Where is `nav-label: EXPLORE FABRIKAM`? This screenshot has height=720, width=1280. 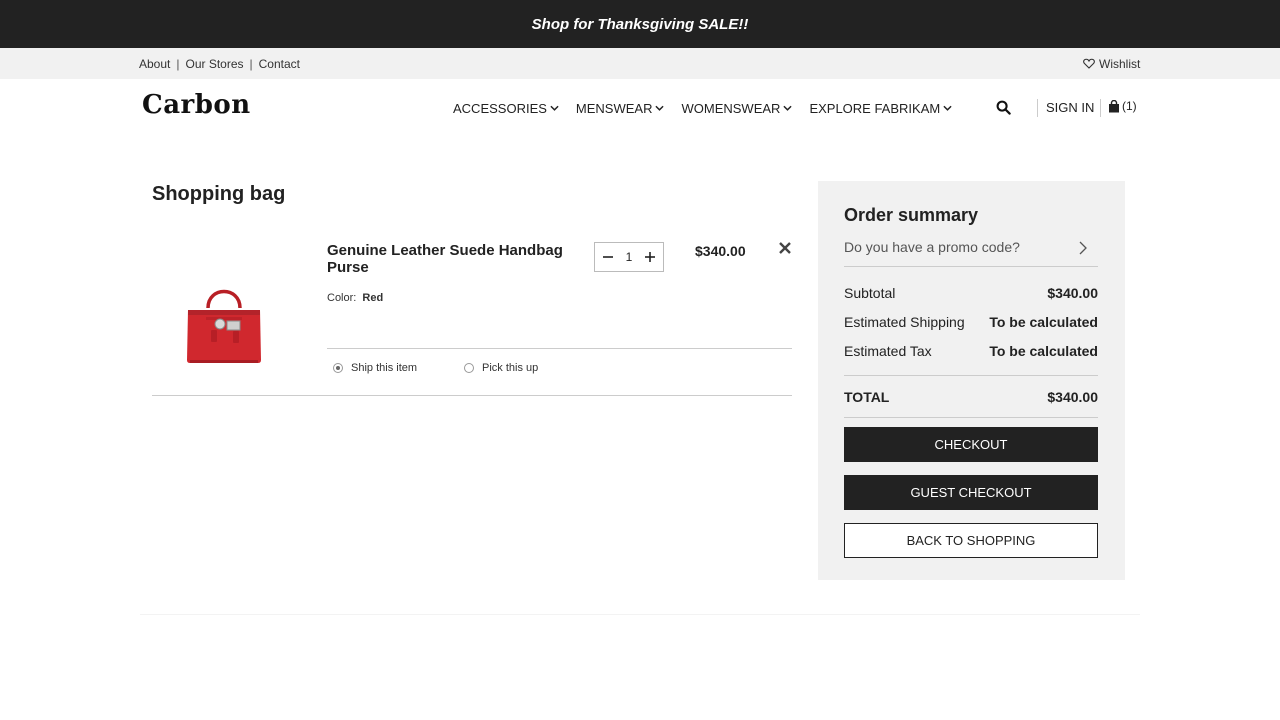
nav-label: EXPLORE FABRIKAM is located at coordinates (875, 108).